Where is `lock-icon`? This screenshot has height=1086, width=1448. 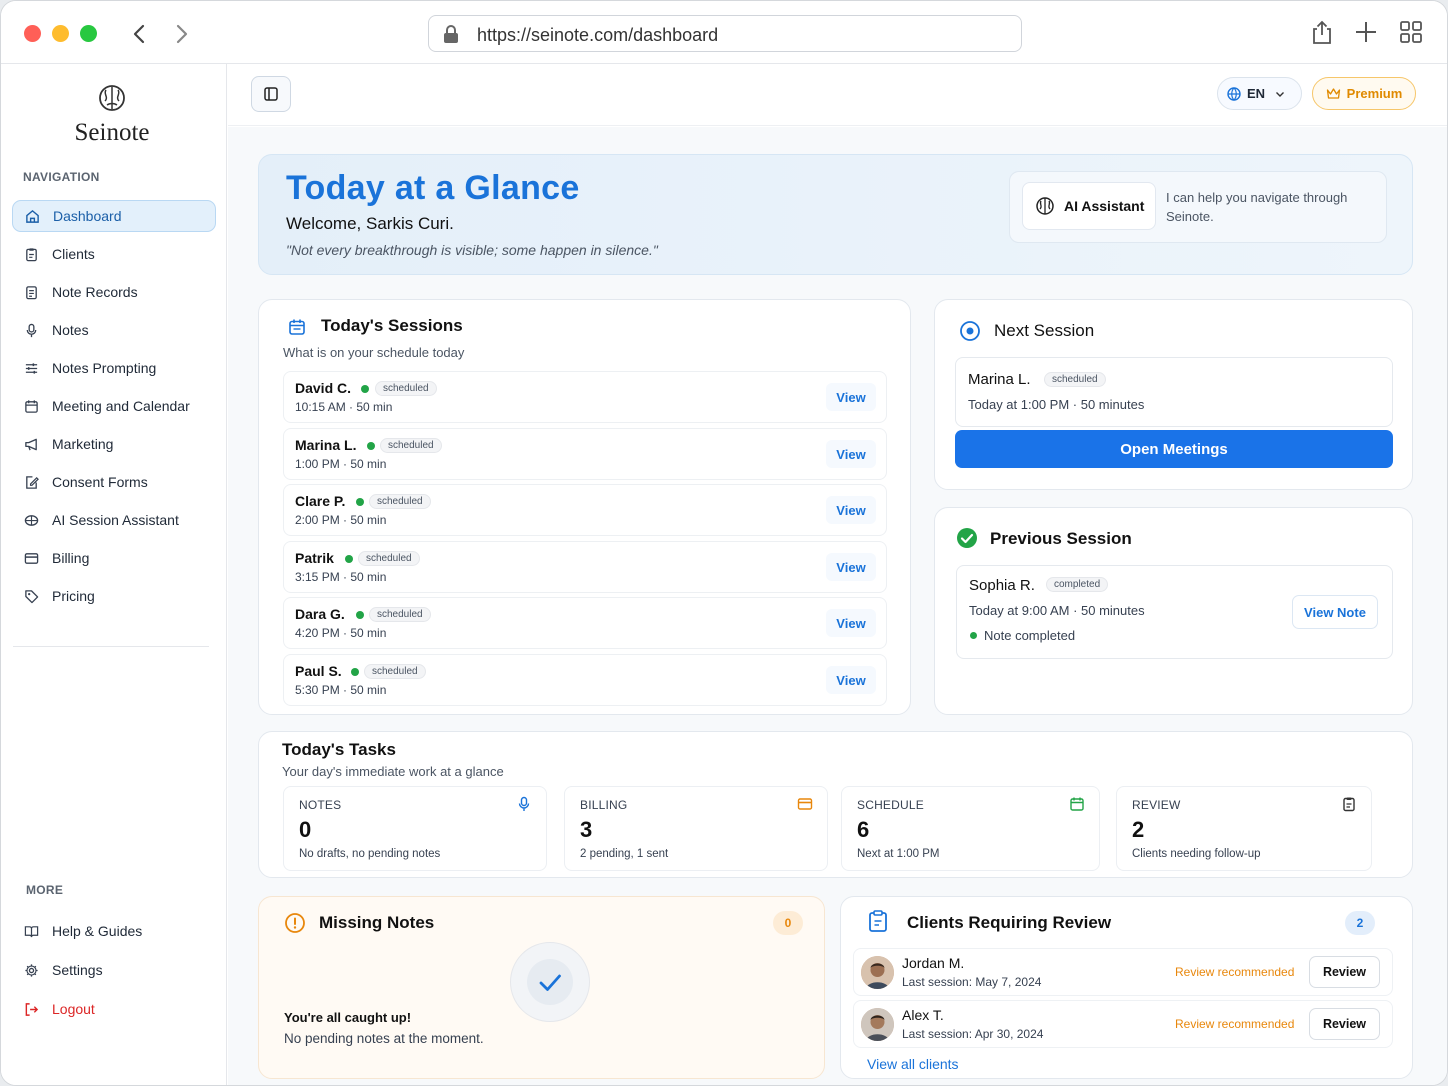 lock-icon is located at coordinates (451, 34).